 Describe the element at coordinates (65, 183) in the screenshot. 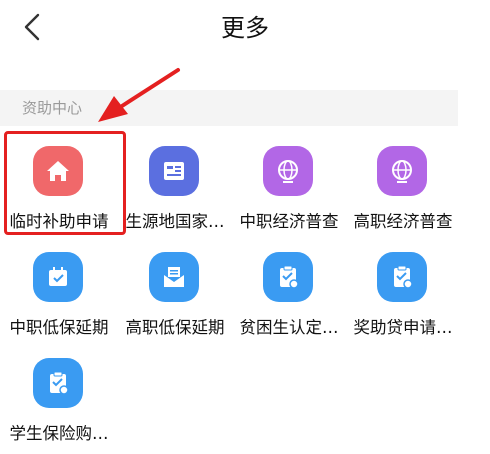

I see `highlight-box` at that location.